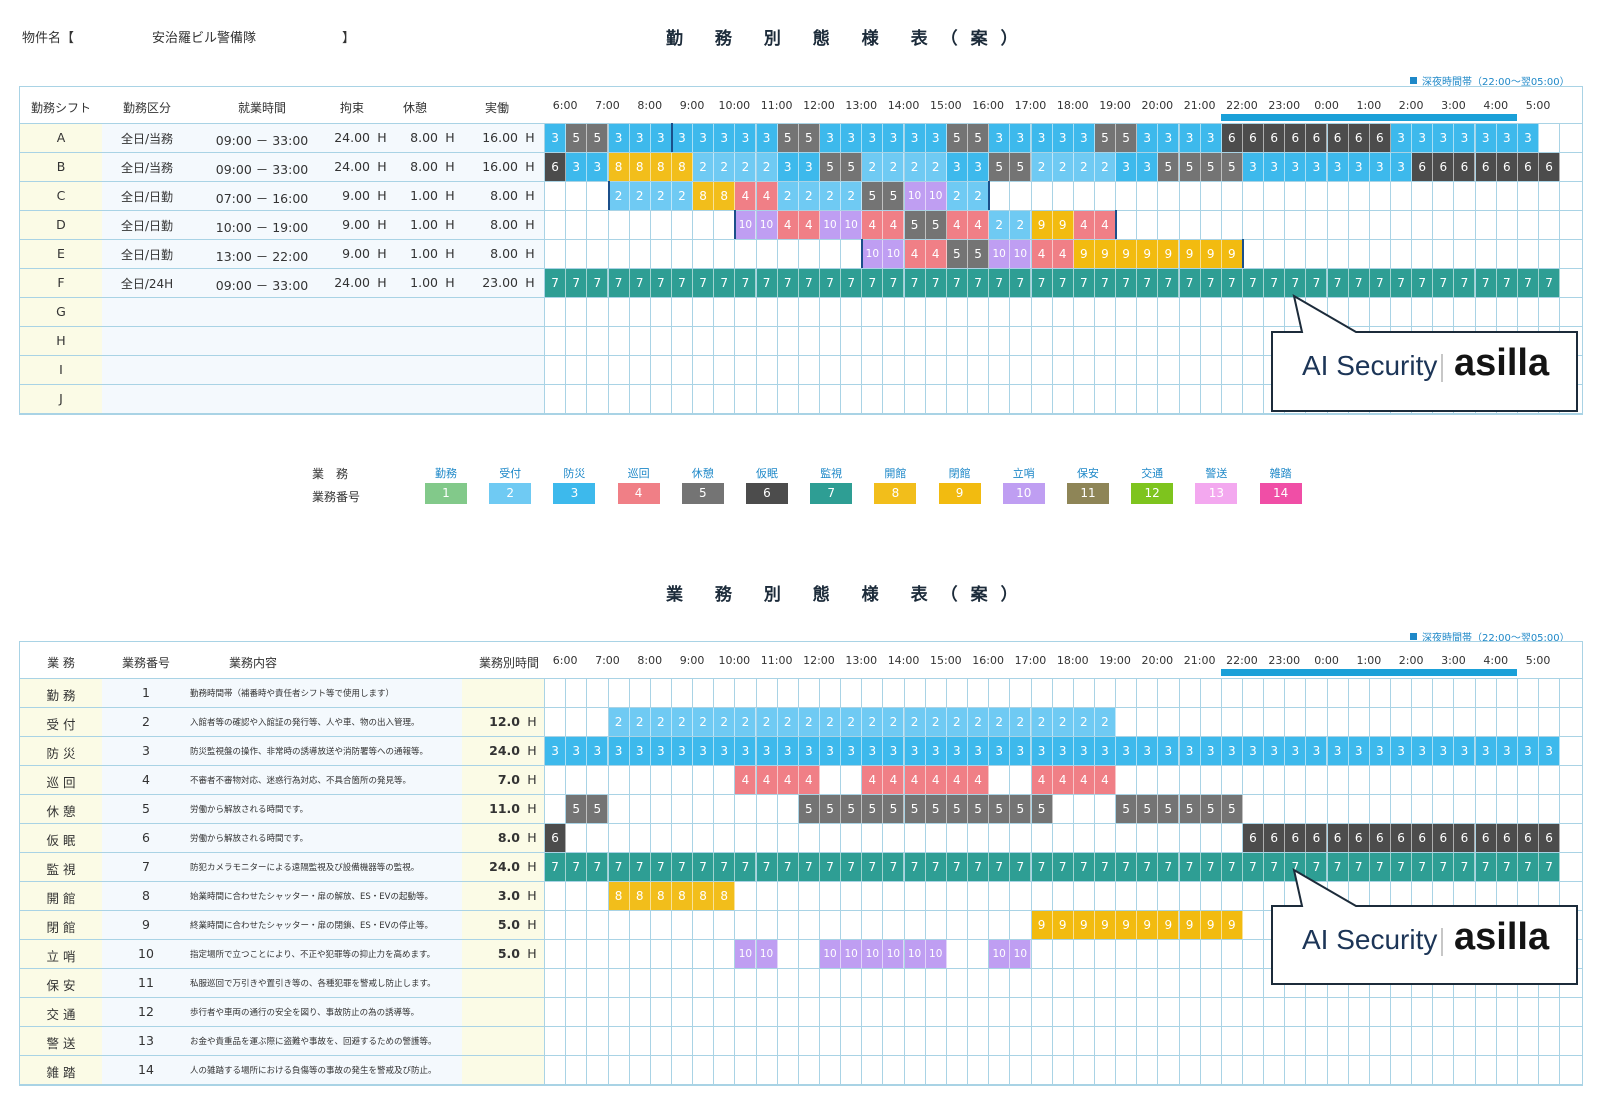  Describe the element at coordinates (145, 663) in the screenshot. I see `header-num: 業務番号` at that location.